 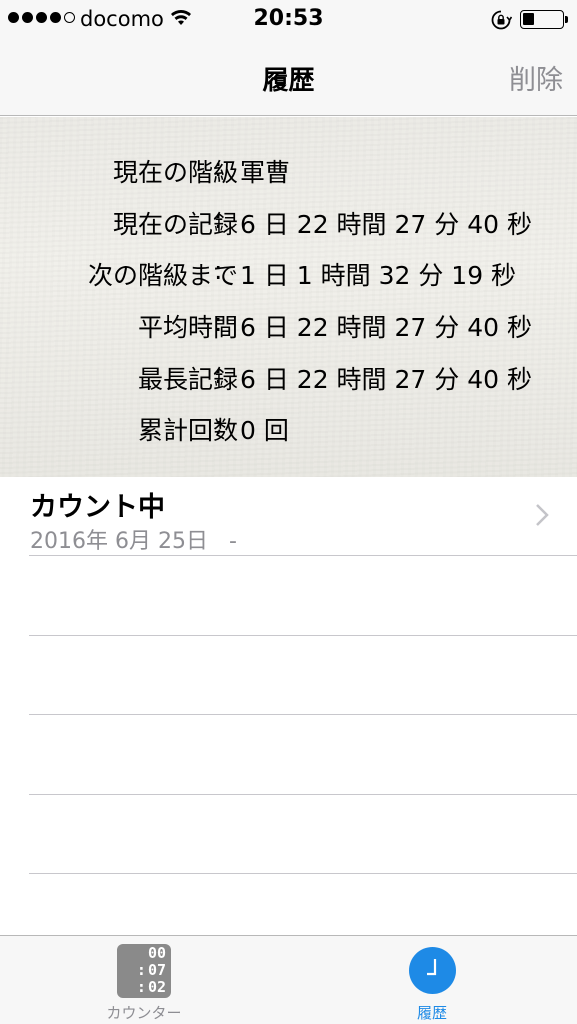 I want to click on stat-row-next-rank: 次の階級まで : 1 日 1 時間 32 分 19 秒, so click(x=288, y=276).